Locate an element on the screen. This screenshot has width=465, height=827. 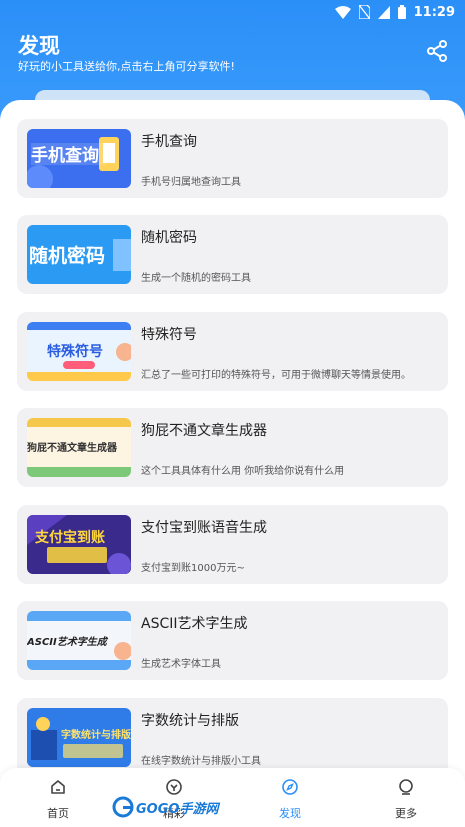
tool-title: 随机密码 is located at coordinates (169, 238).